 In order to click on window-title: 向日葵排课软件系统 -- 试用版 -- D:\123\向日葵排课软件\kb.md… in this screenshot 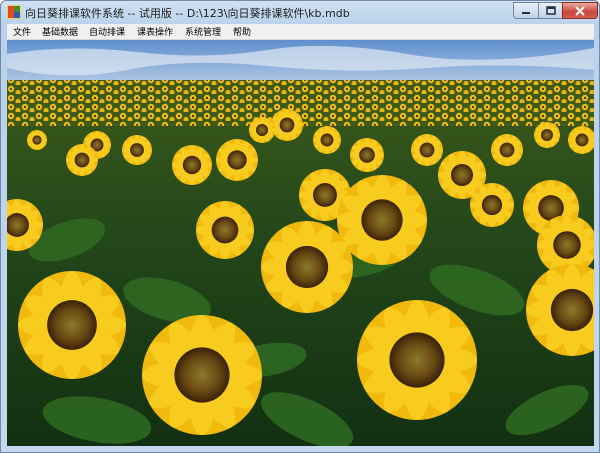, I will do `click(187, 13)`.